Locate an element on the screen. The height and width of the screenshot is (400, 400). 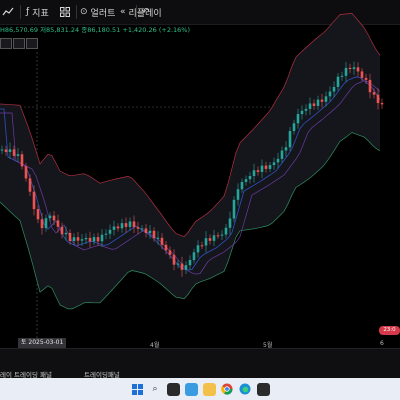
edge-icon is located at coordinates (245, 389).